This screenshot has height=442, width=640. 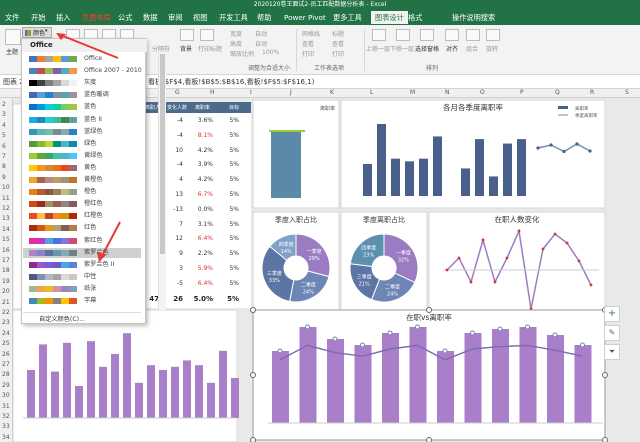 What do you see at coordinates (6, 187) in the screenshot?
I see `row-header: 10` at bounding box center [6, 187].